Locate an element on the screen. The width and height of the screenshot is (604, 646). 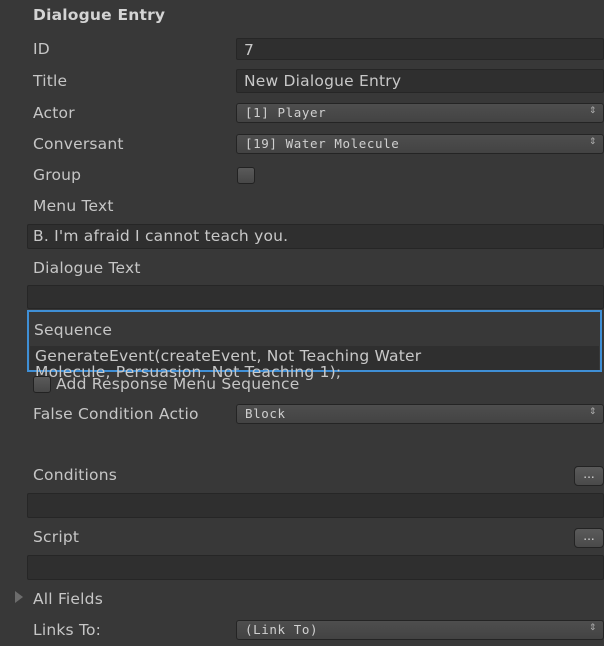
conversant-dropdown: [19] Water Molecule ⇕ is located at coordinates (420, 144).